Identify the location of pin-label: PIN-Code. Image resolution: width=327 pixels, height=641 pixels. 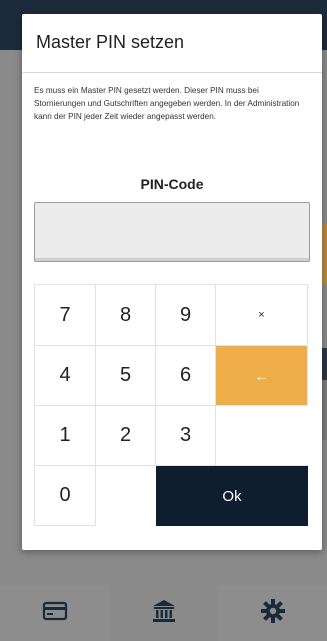
(172, 184).